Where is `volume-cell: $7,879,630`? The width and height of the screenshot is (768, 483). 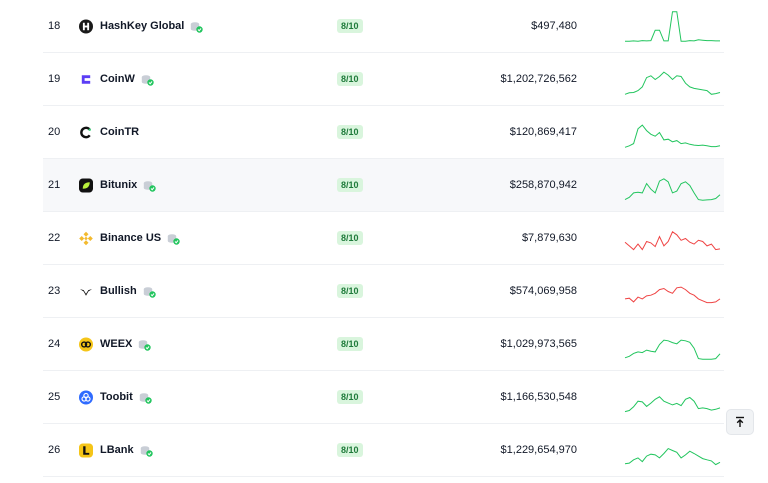
volume-cell: $7,879,630 is located at coordinates (549, 238).